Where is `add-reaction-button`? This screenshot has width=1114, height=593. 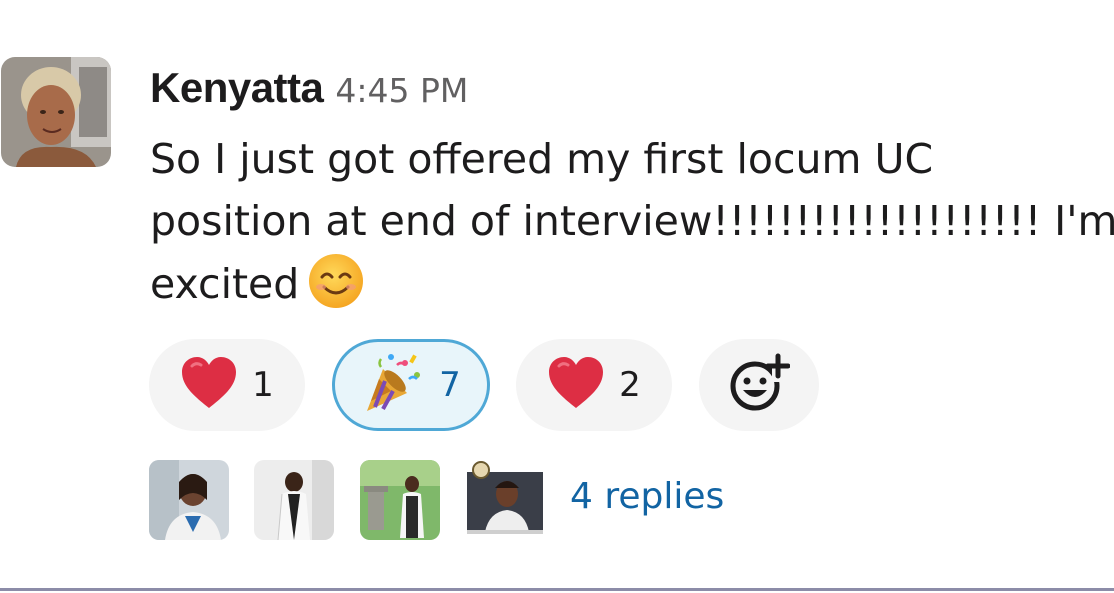
add-reaction-button is located at coordinates (759, 385).